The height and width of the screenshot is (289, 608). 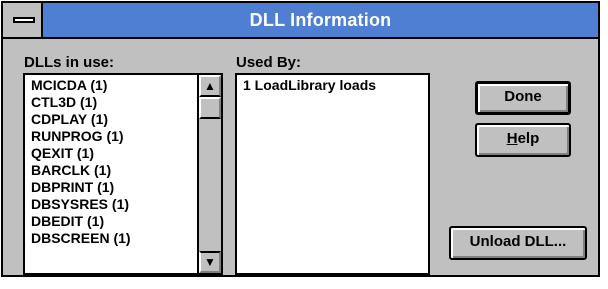 What do you see at coordinates (81, 187) in the screenshot?
I see `dll-list-item: DBPRINT (1)` at bounding box center [81, 187].